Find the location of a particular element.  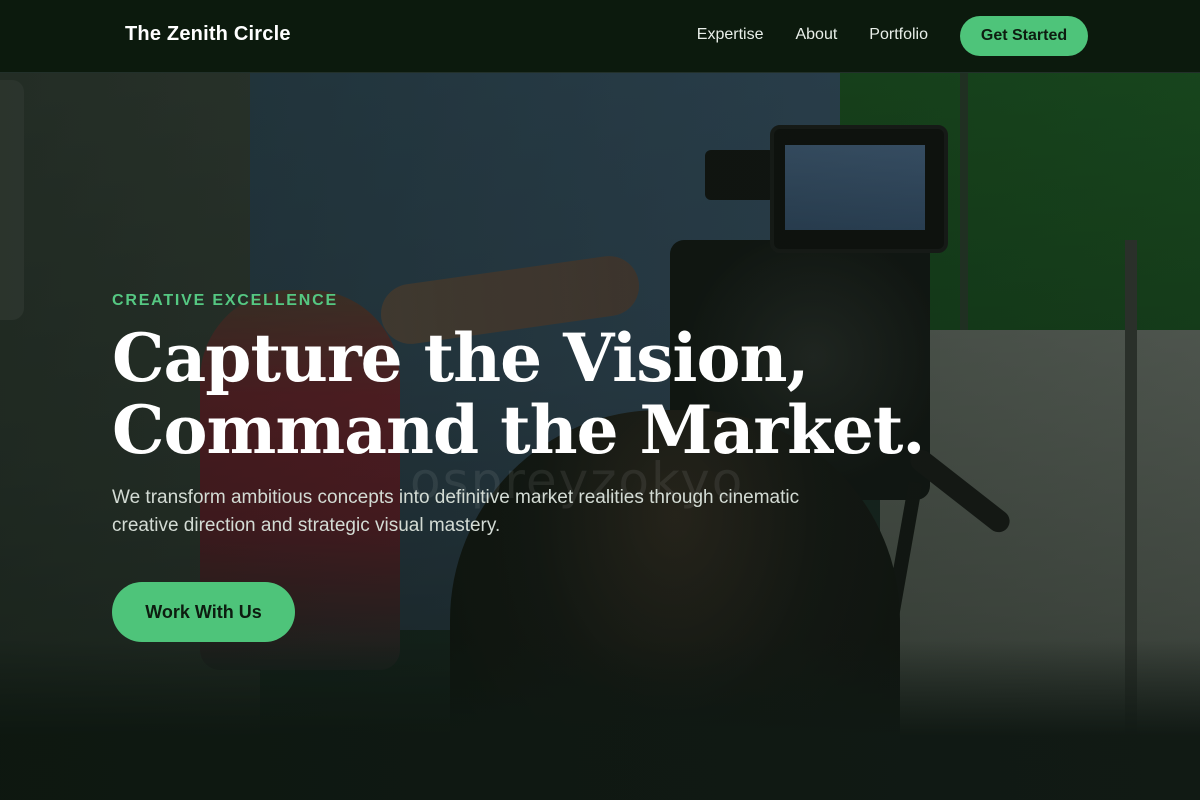

nav-links: Expertise About Portfolio is located at coordinates (812, 35).